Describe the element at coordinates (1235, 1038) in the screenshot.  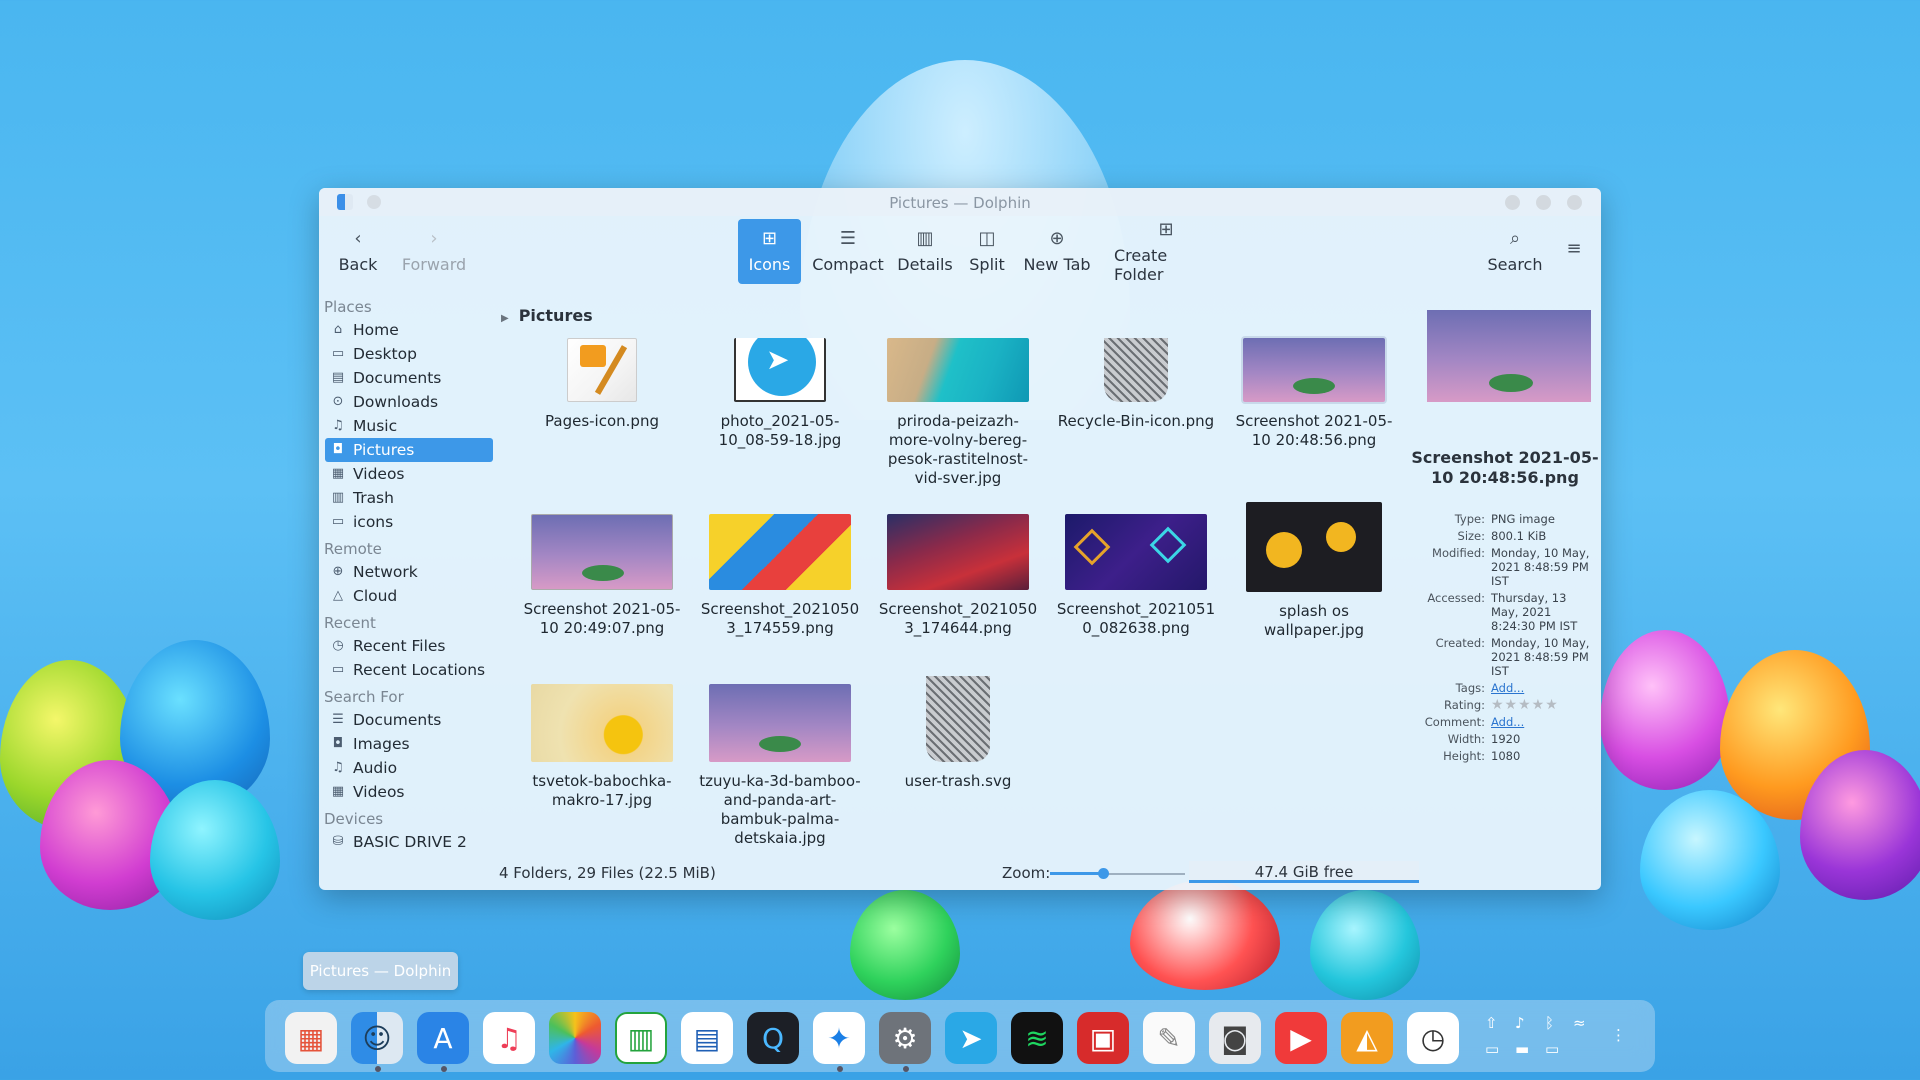
I see `screenshot-icon: ◙` at that location.